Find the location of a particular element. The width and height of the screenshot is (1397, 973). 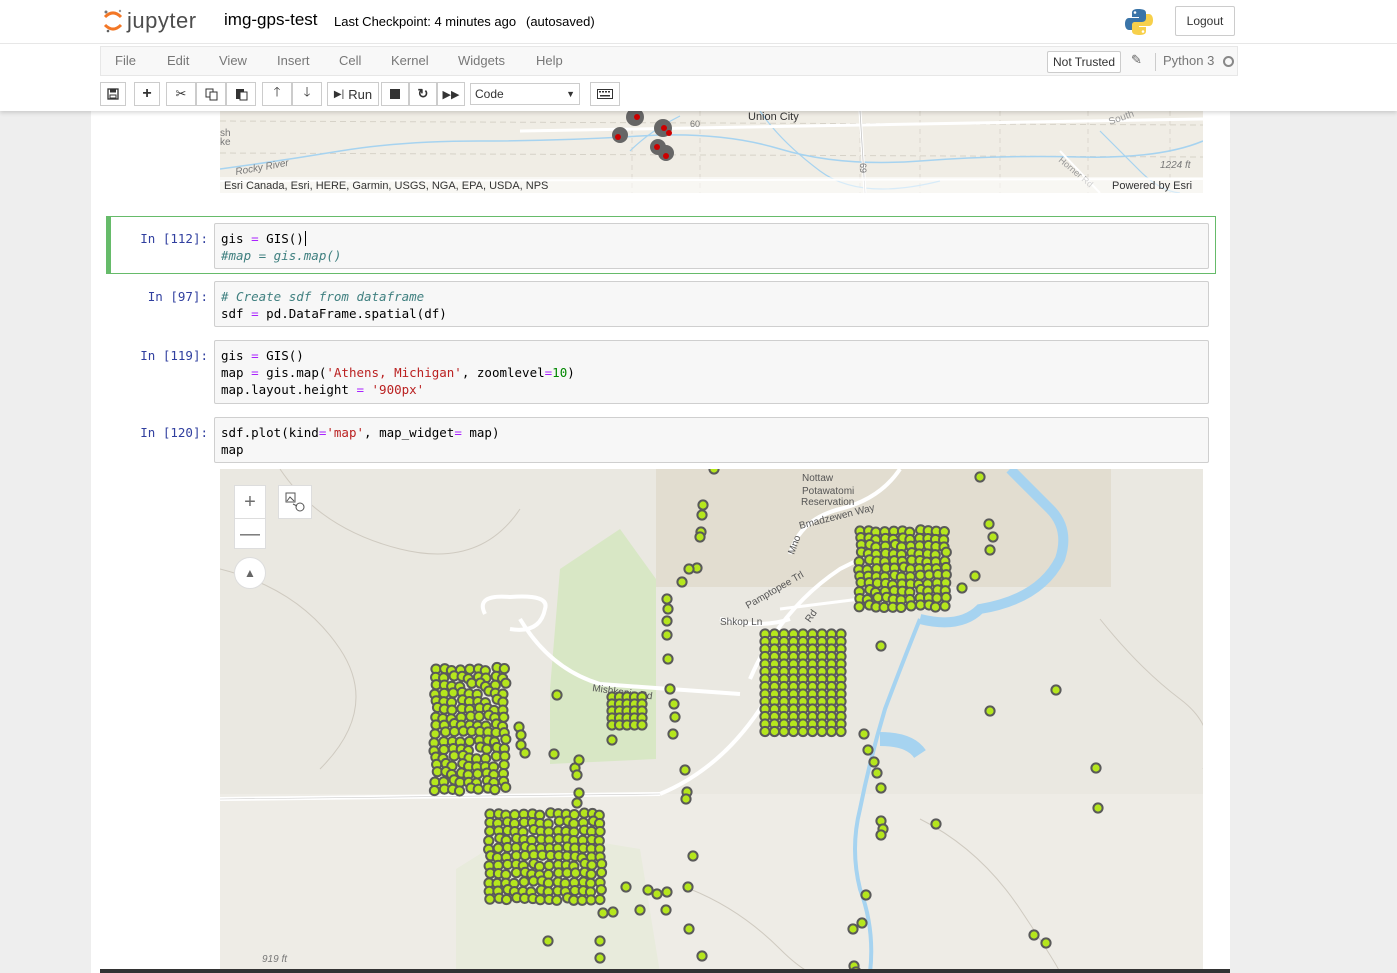

menu-insert: Insert is located at coordinates (293, 60).